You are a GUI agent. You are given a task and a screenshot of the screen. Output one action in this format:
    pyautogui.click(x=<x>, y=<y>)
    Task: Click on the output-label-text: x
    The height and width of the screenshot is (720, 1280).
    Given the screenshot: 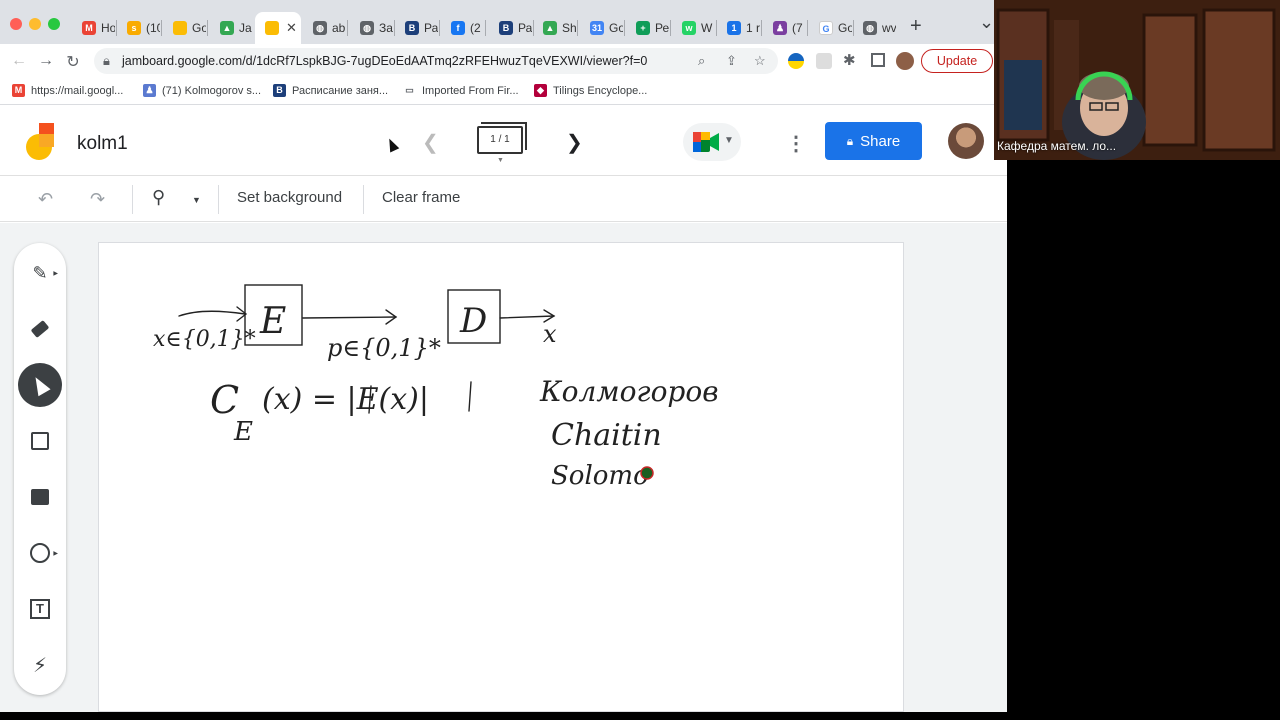 What is the action you would take?
    pyautogui.click(x=550, y=334)
    